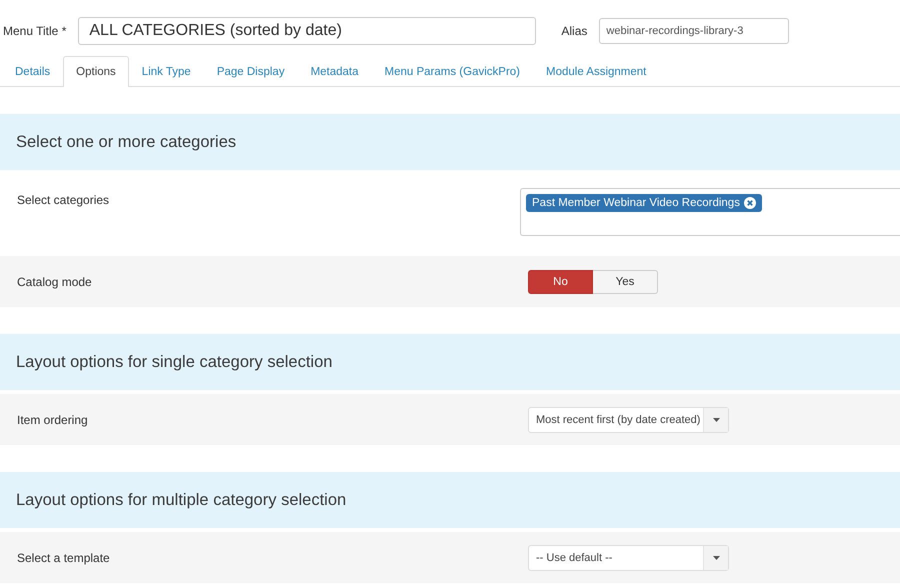 The height and width of the screenshot is (586, 900). I want to click on dropdown-value: Most recent first (by date created), so click(618, 420).